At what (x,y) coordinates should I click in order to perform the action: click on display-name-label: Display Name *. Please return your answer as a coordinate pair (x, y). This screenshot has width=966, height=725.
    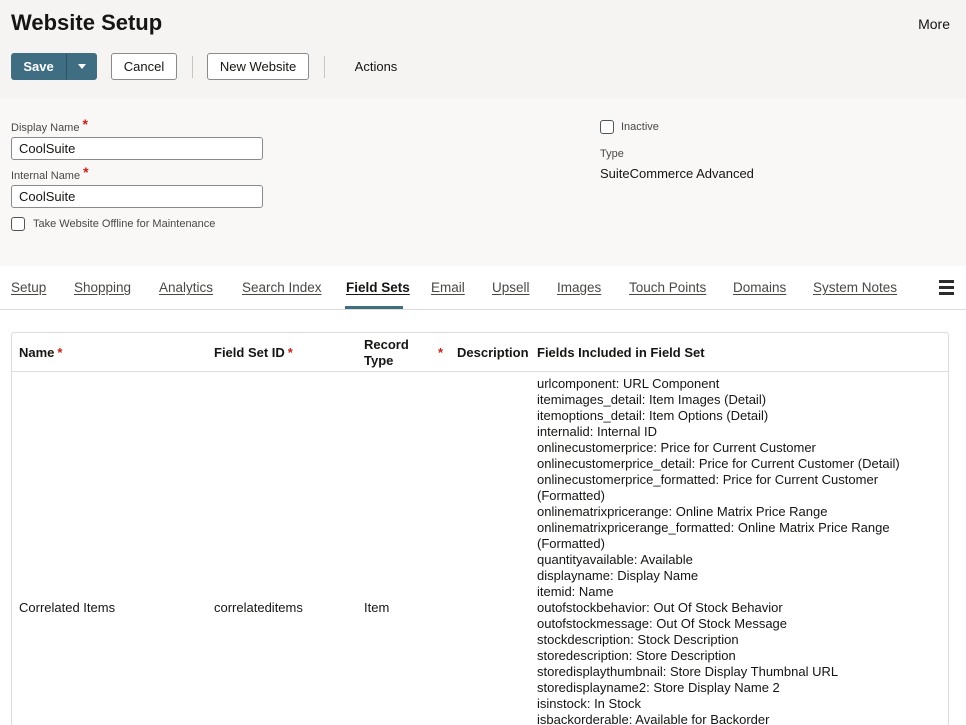
    Looking at the image, I should click on (49, 125).